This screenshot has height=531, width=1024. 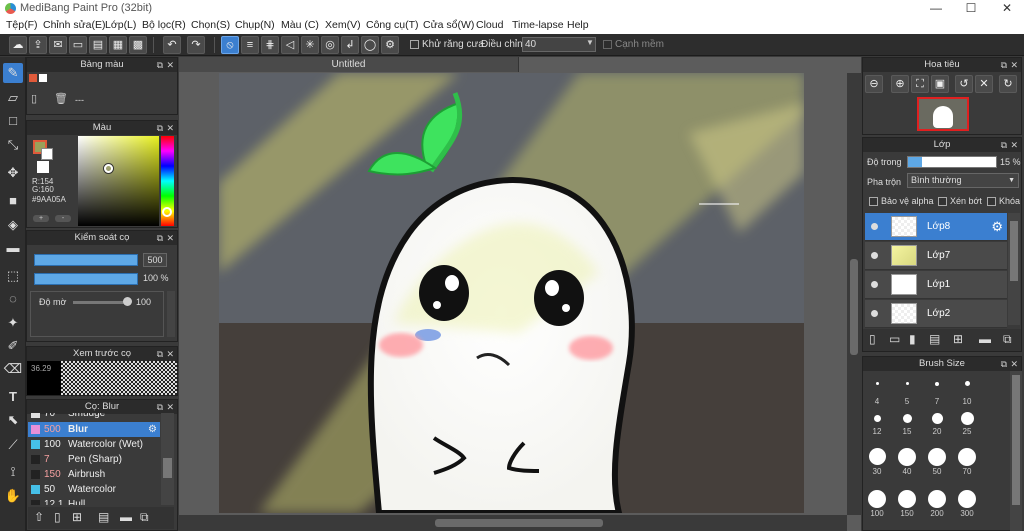 I want to click on layer-row: Lớp2, so click(x=936, y=314).